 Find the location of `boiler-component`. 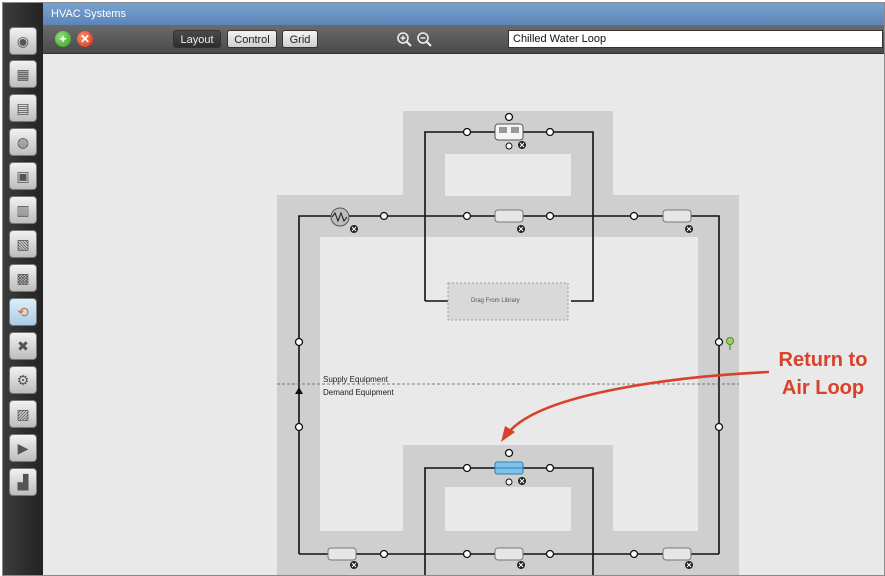

boiler-component is located at coordinates (340, 217).